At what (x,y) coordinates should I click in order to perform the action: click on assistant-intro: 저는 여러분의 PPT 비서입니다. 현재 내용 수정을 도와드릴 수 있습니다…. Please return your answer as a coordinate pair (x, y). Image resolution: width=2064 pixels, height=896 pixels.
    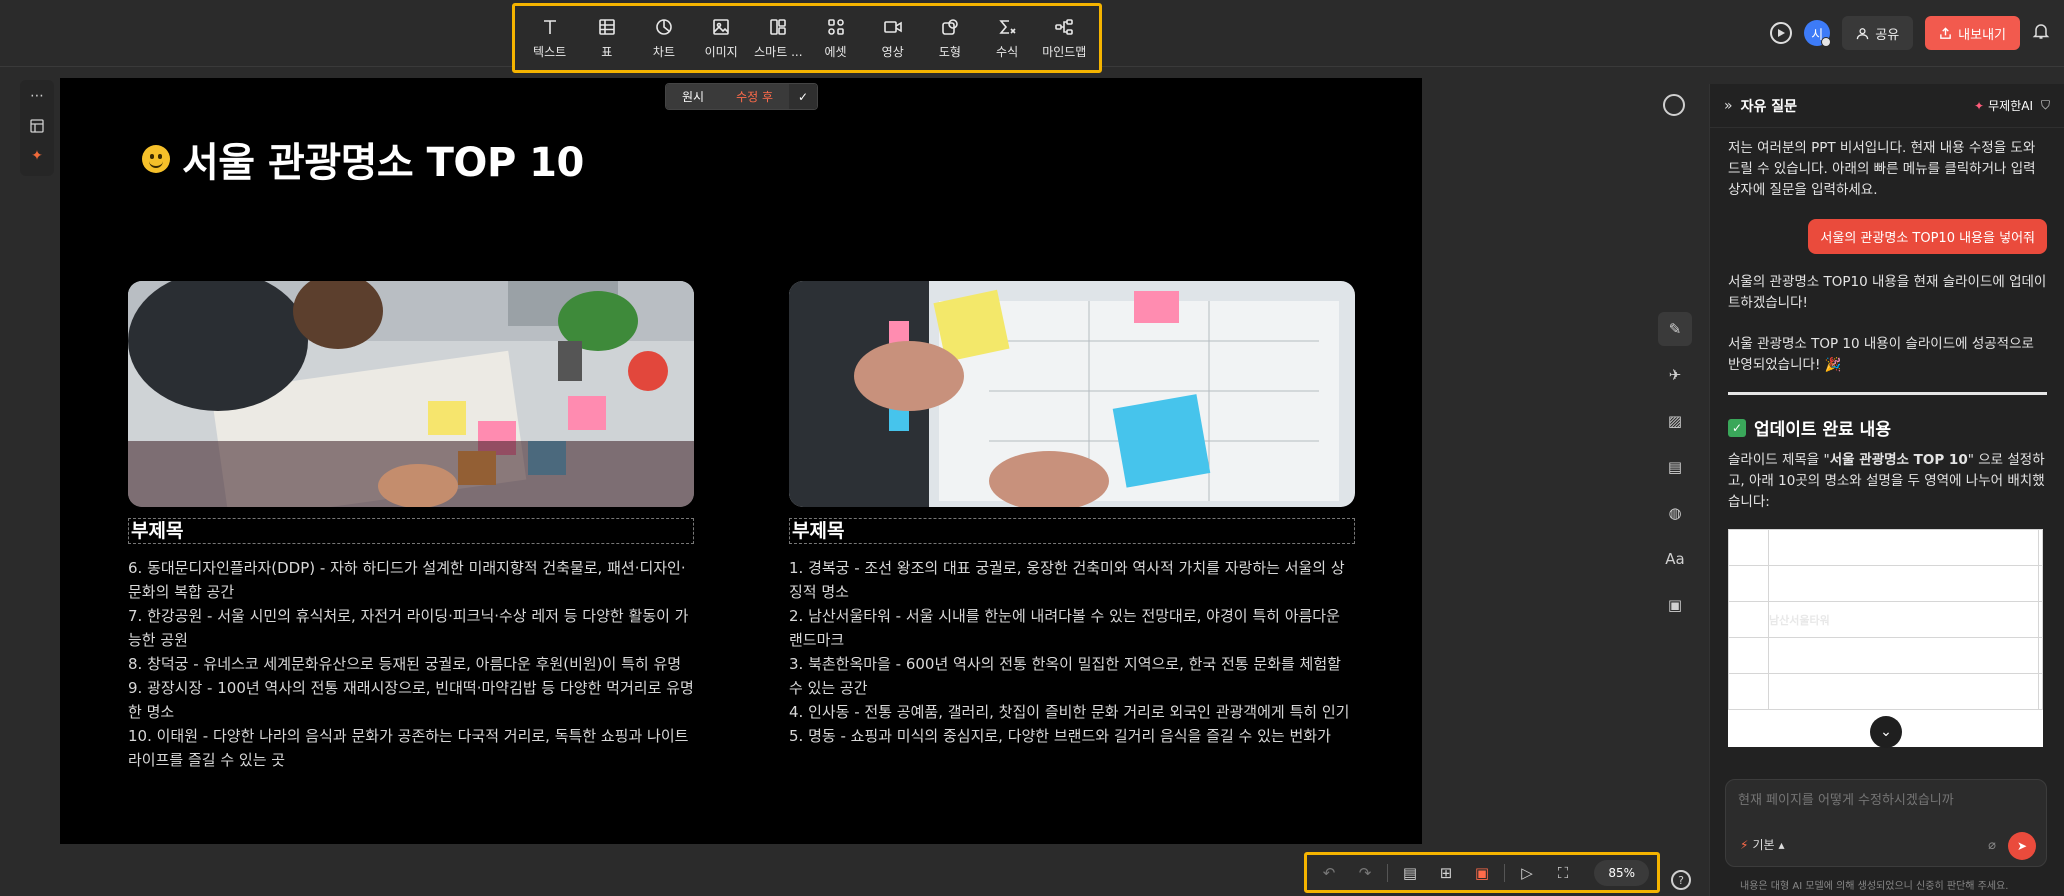
    Looking at the image, I should click on (1882, 169).